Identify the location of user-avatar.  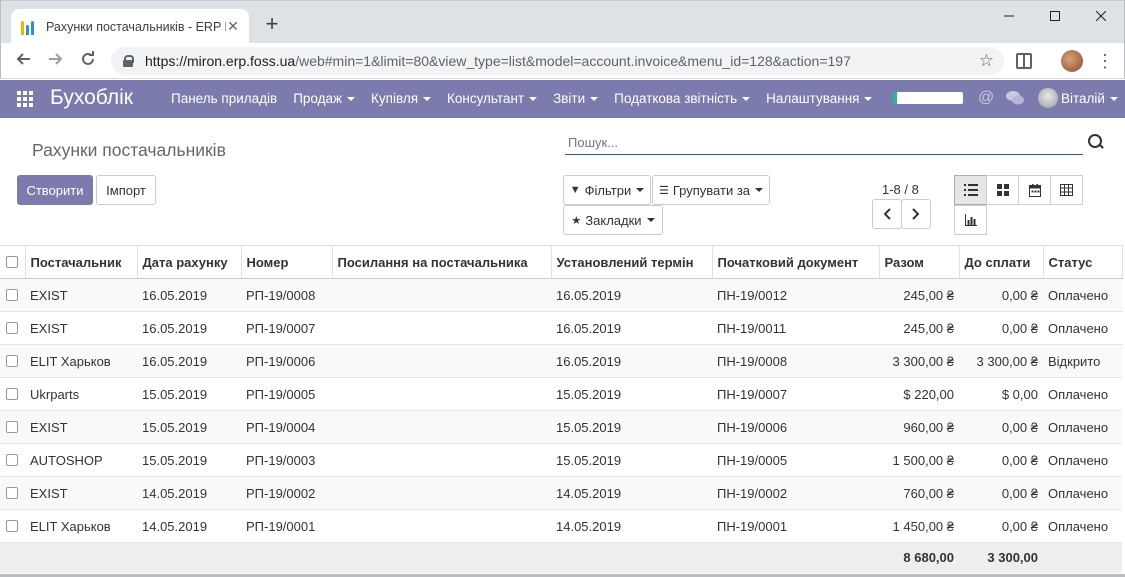
(1048, 98).